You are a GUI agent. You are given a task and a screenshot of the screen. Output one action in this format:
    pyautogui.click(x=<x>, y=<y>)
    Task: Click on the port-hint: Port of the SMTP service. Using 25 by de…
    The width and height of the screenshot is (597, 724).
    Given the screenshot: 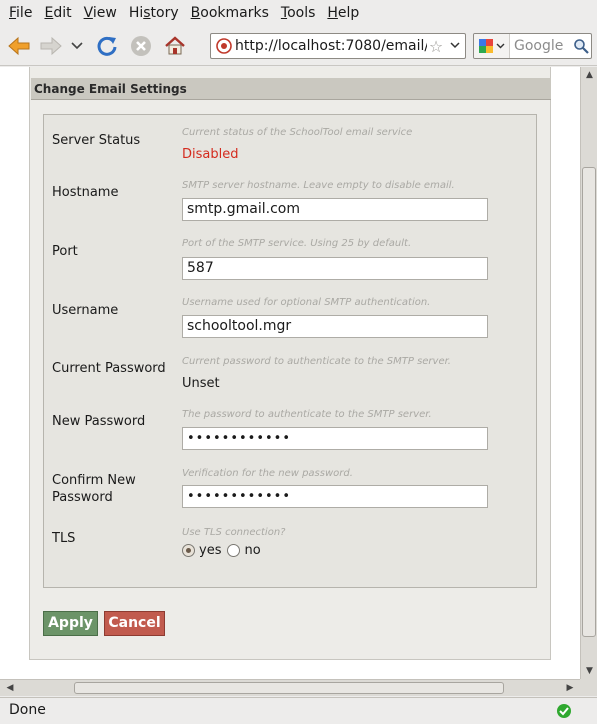 What is the action you would take?
    pyautogui.click(x=297, y=243)
    